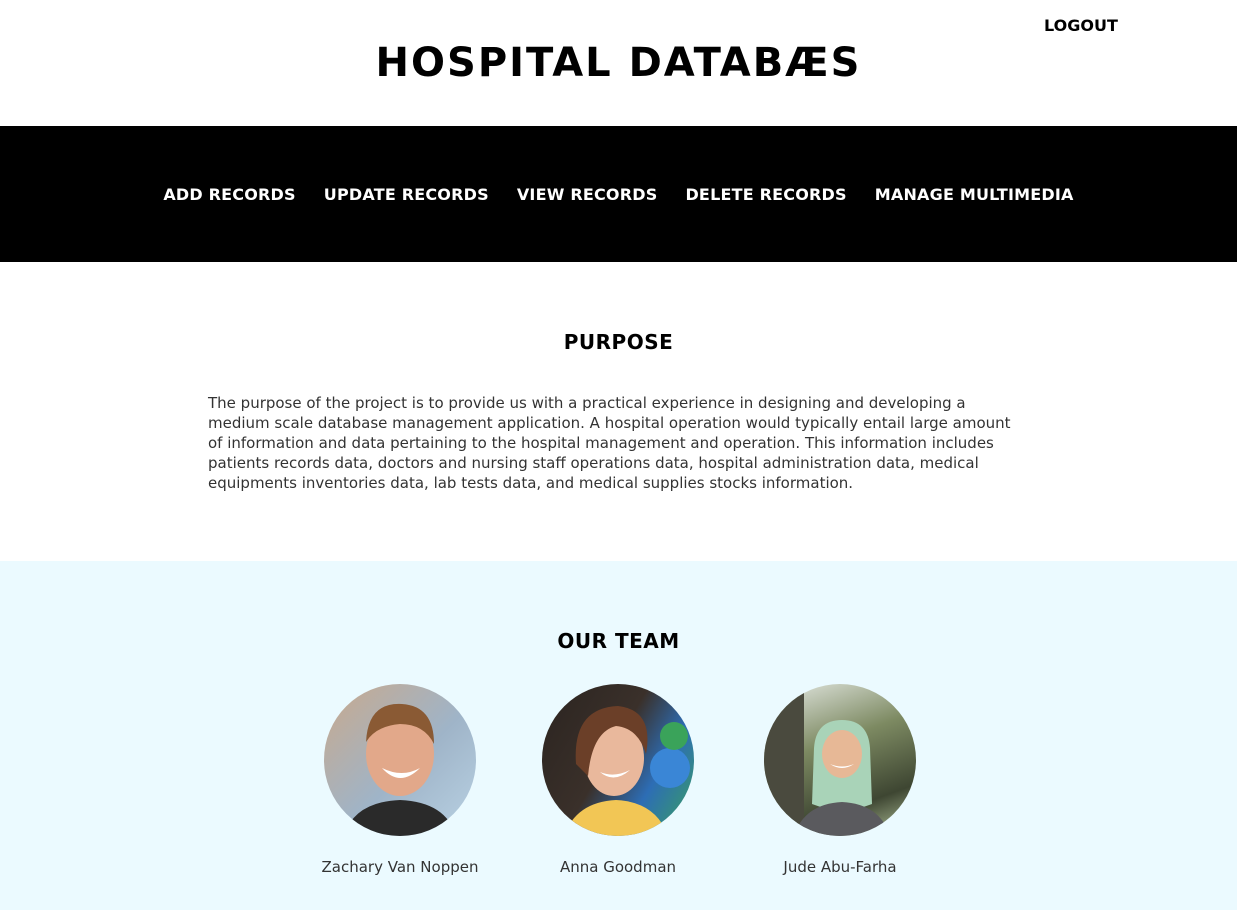 The width and height of the screenshot is (1237, 910). I want to click on nav-add-records: ADD RECORDS, so click(229, 194).